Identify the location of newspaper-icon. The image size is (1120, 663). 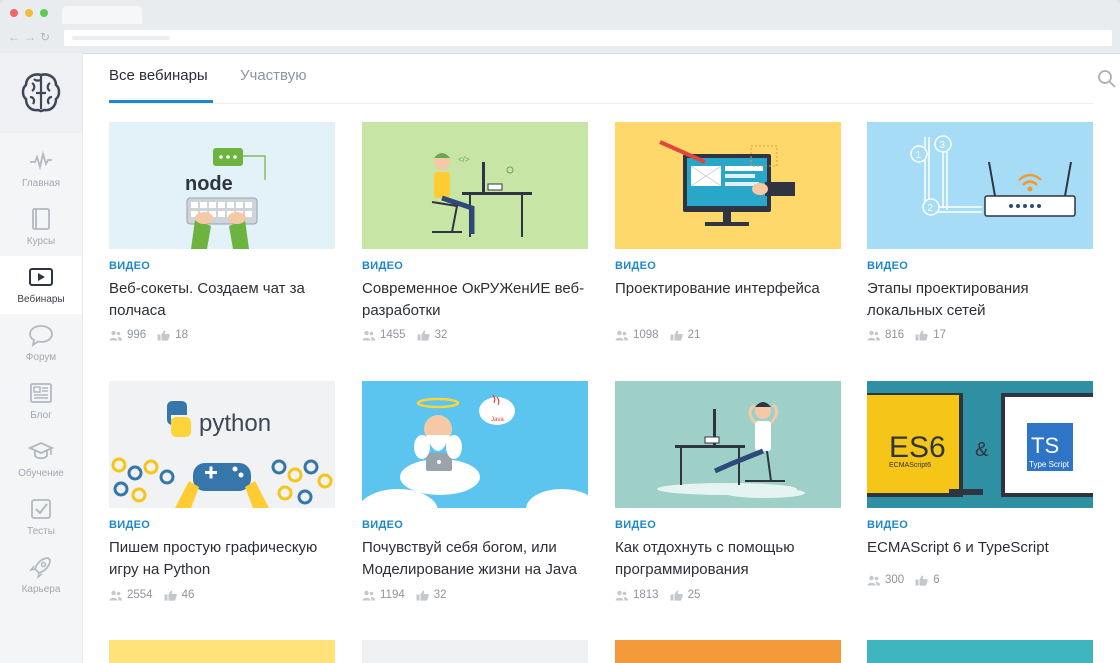
(41, 393).